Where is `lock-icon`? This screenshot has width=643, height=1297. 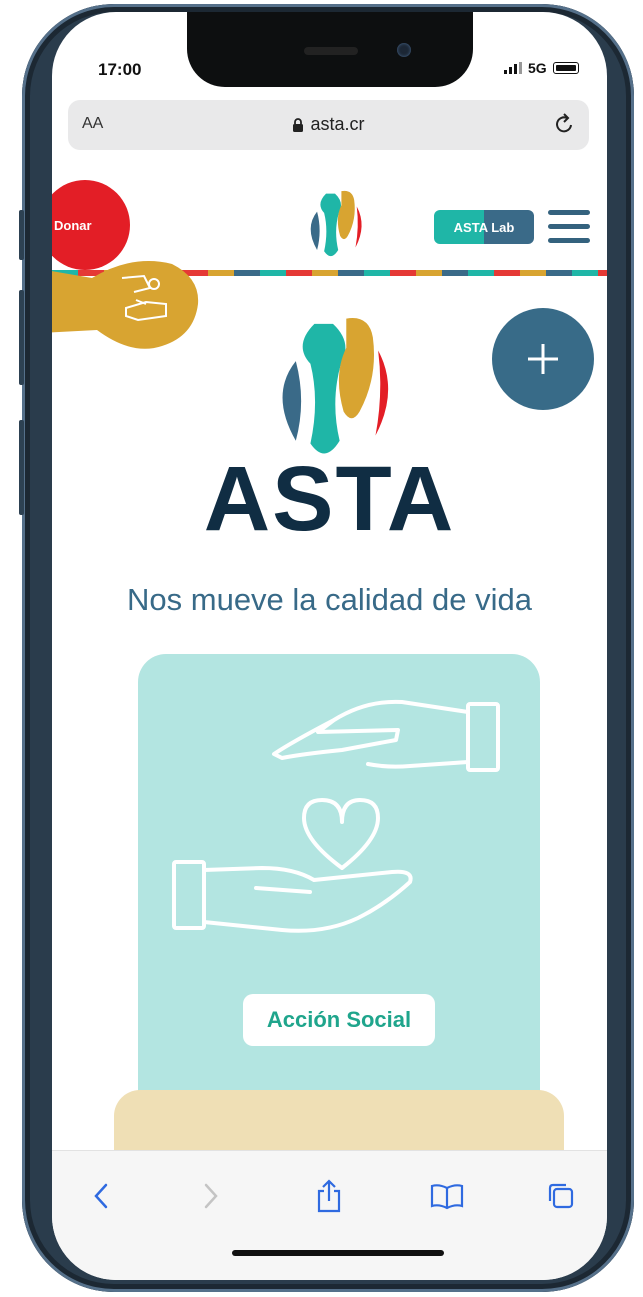
lock-icon is located at coordinates (298, 124).